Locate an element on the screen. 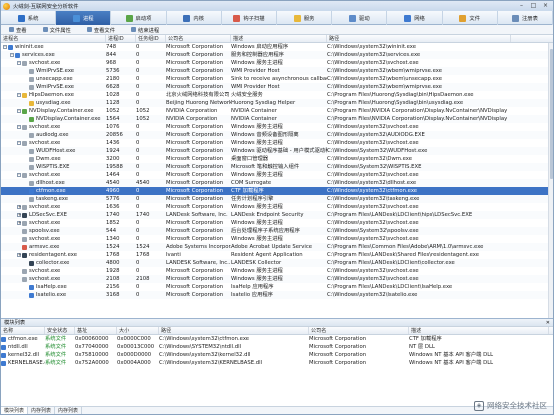  startup-icon is located at coordinates (129, 18).